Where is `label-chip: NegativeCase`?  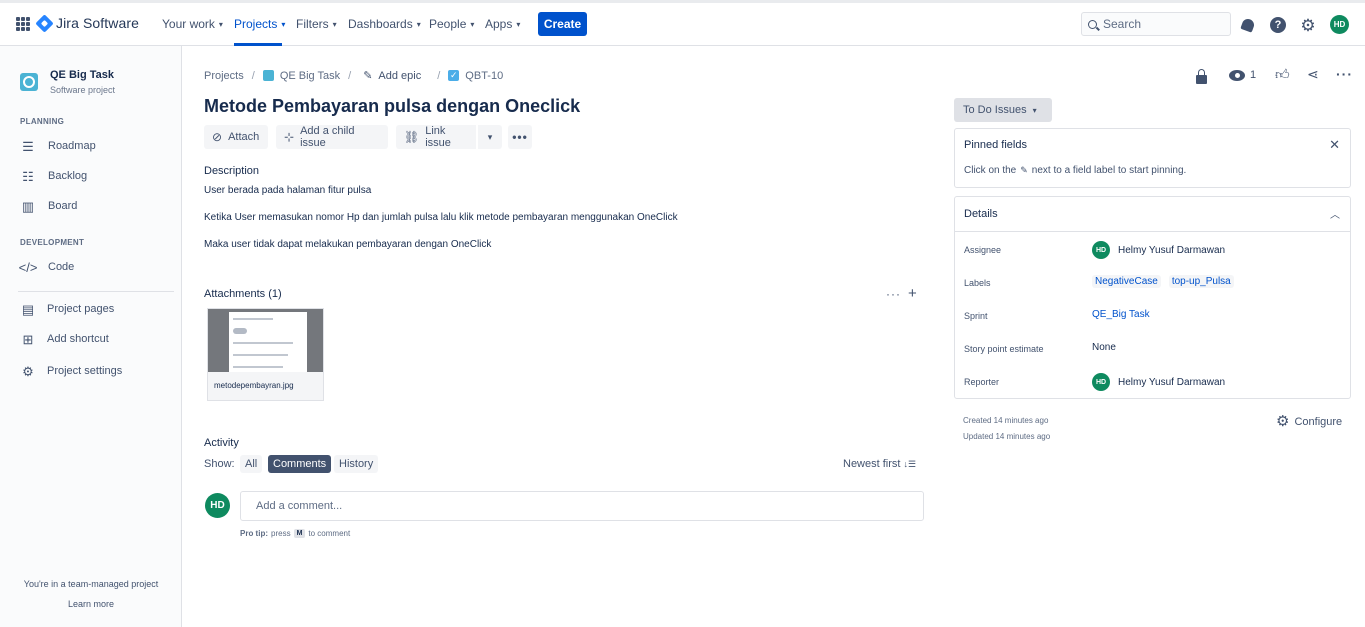
label-chip: NegativeCase is located at coordinates (1126, 281).